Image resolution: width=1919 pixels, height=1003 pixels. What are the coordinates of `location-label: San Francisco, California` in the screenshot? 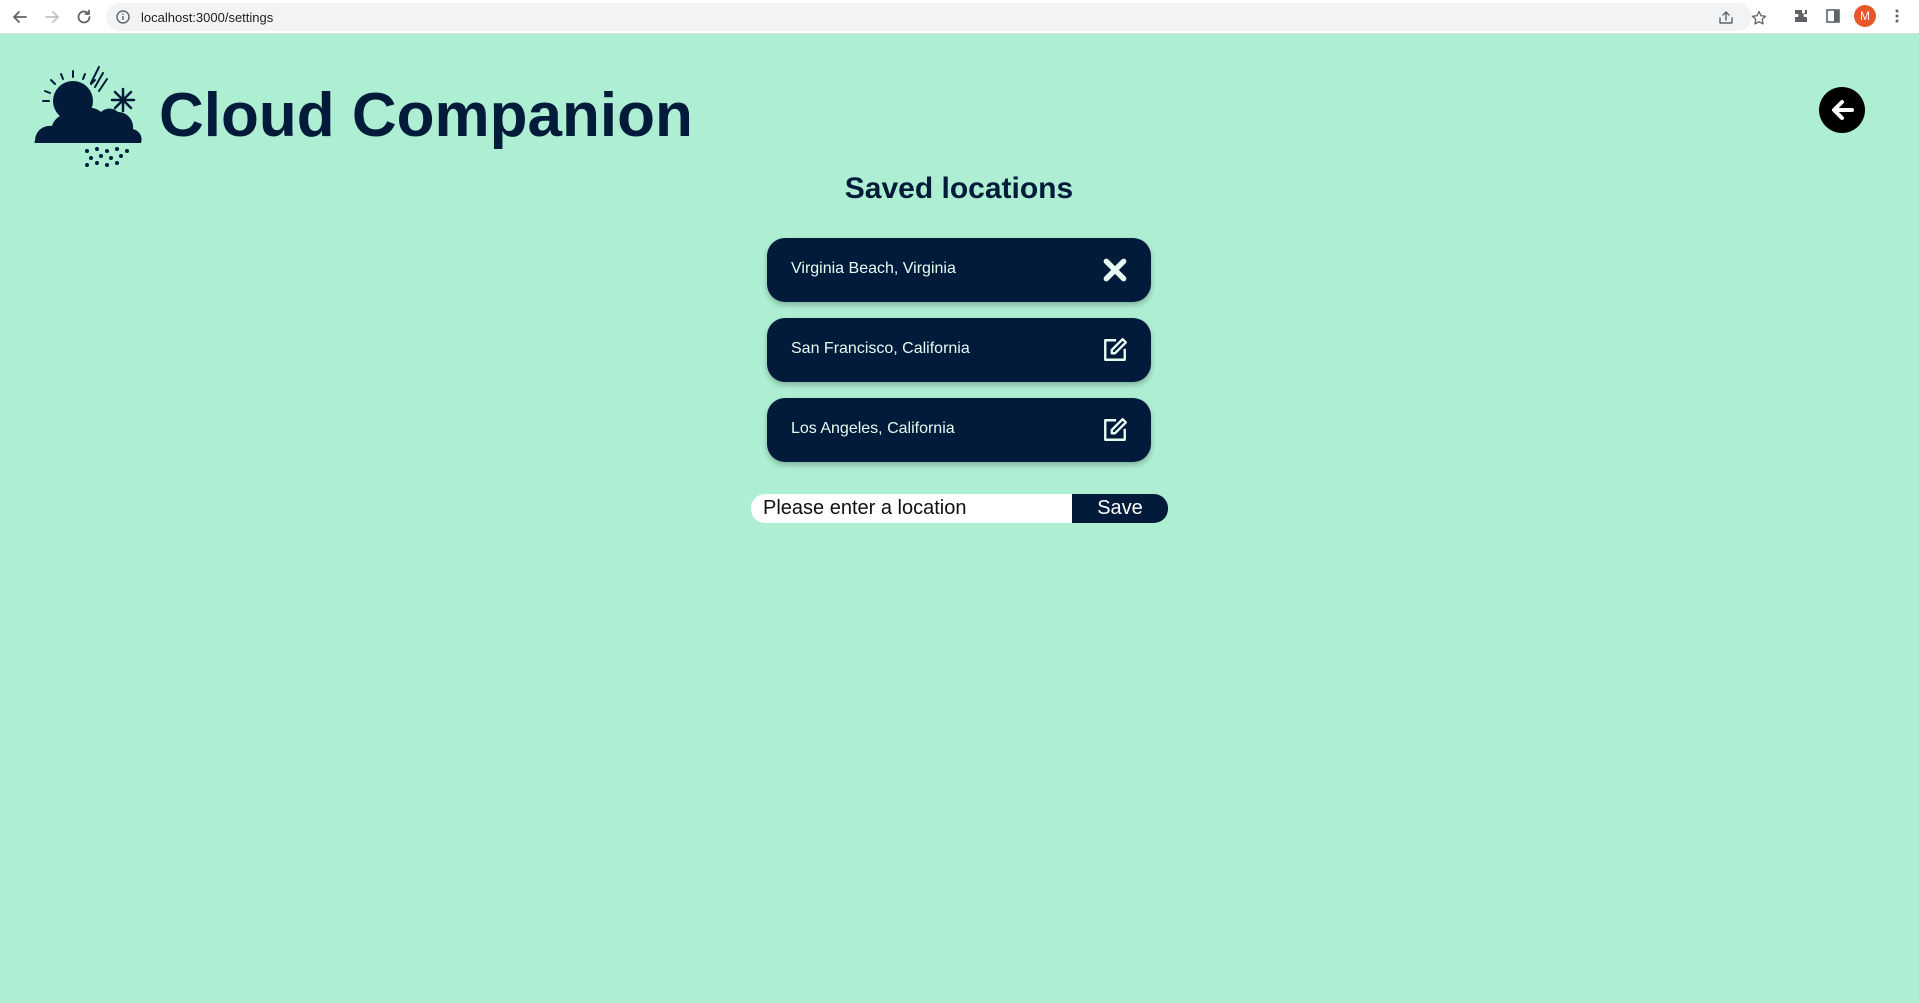 It's located at (880, 348).